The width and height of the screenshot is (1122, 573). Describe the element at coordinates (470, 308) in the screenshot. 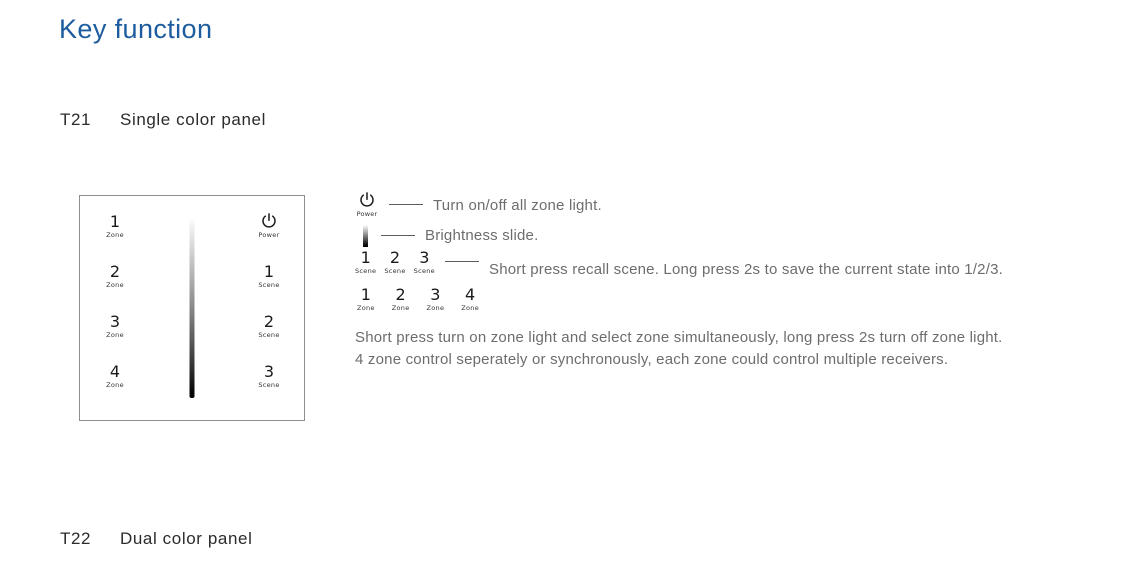

I see `legend-key-zone-4-label: Zone` at that location.